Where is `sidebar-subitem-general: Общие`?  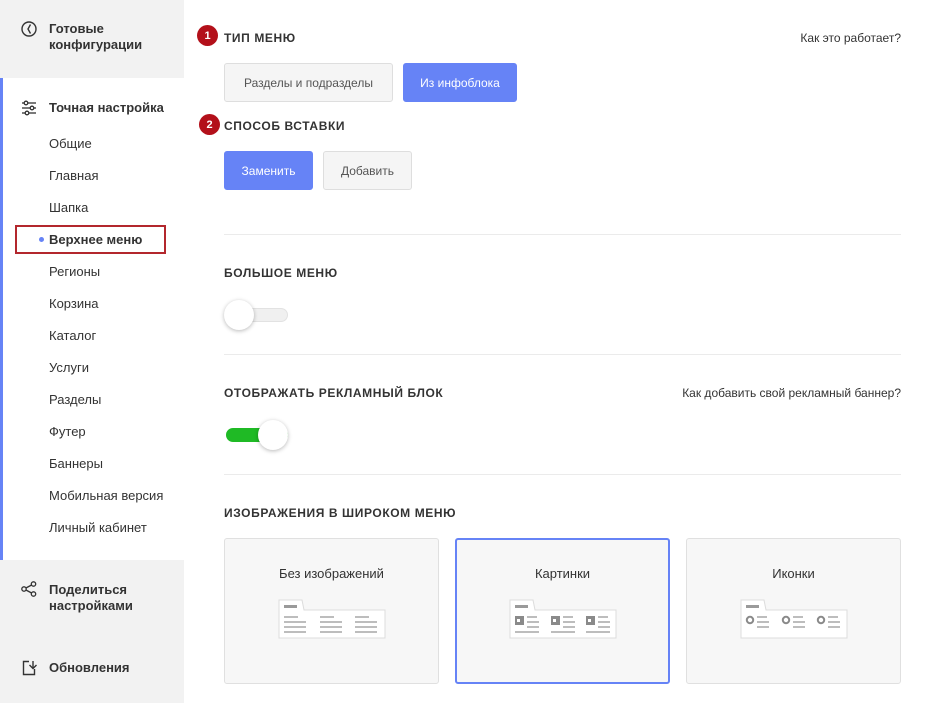 sidebar-subitem-general: Общие is located at coordinates (70, 144).